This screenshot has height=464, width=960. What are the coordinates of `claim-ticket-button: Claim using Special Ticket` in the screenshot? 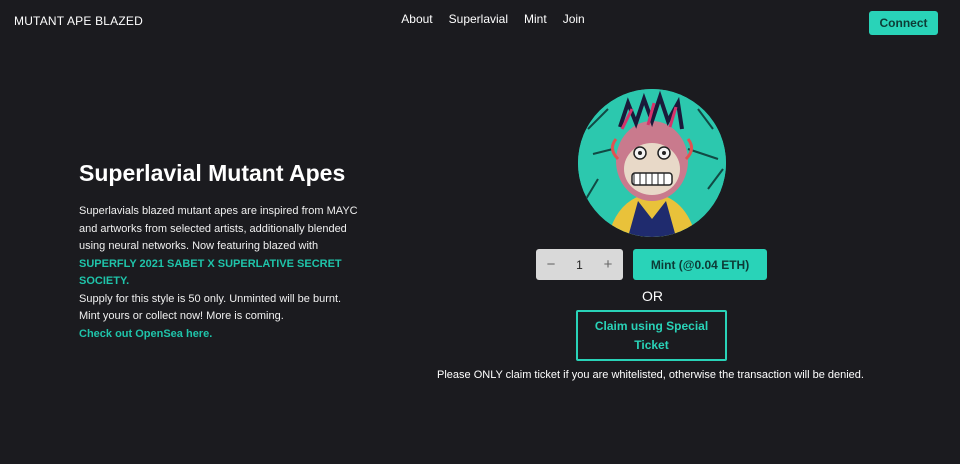 It's located at (651, 335).